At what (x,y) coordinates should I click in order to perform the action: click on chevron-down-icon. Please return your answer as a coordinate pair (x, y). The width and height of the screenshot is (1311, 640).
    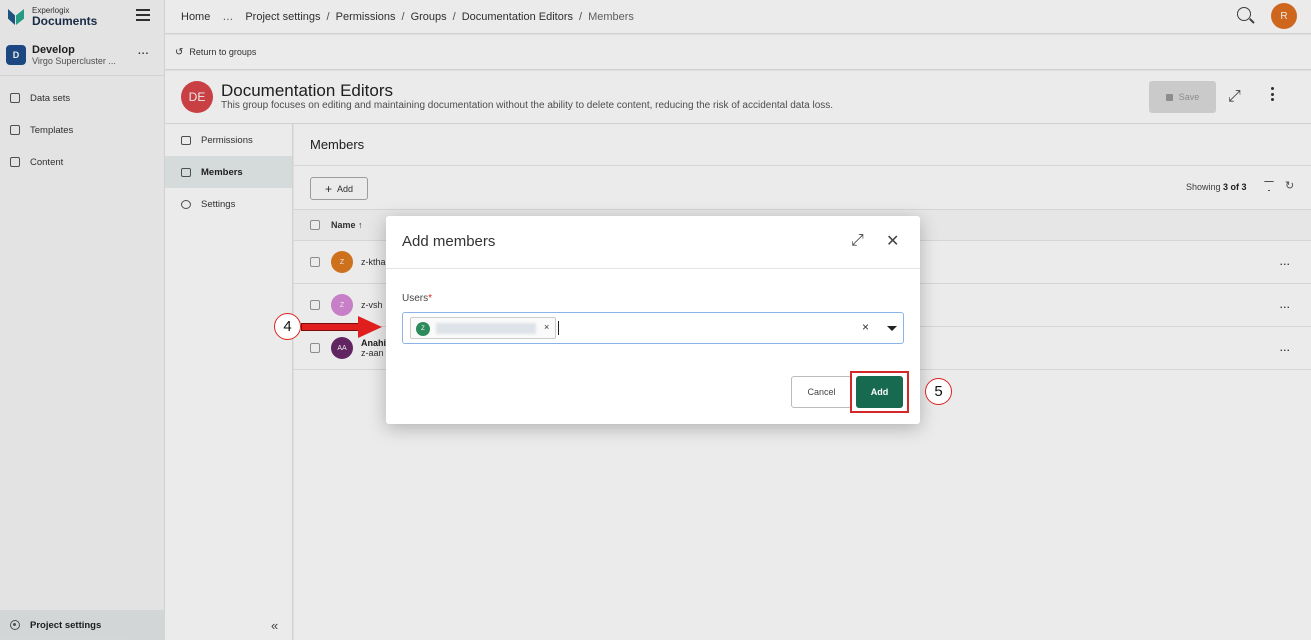
    Looking at the image, I should click on (892, 328).